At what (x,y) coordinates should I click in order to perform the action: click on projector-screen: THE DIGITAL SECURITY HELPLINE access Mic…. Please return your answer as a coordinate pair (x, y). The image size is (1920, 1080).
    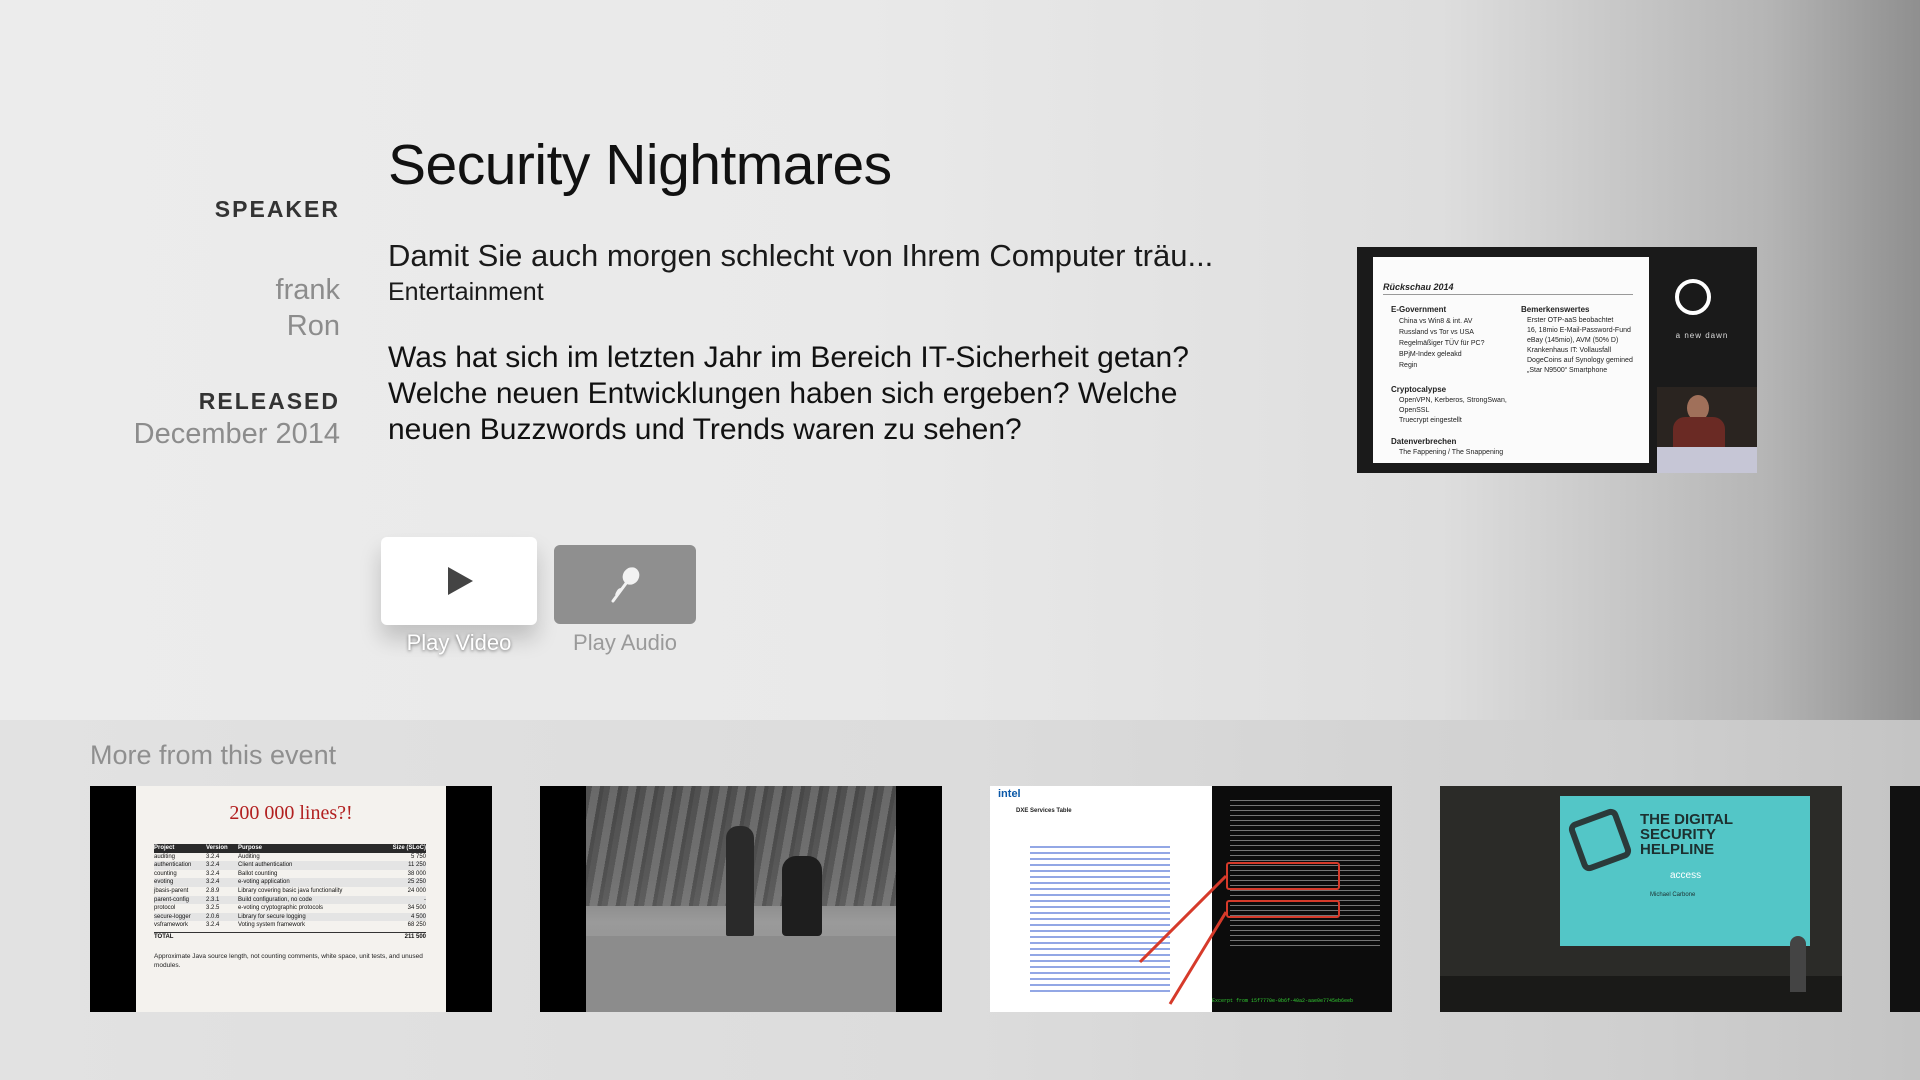
    Looking at the image, I should click on (1685, 871).